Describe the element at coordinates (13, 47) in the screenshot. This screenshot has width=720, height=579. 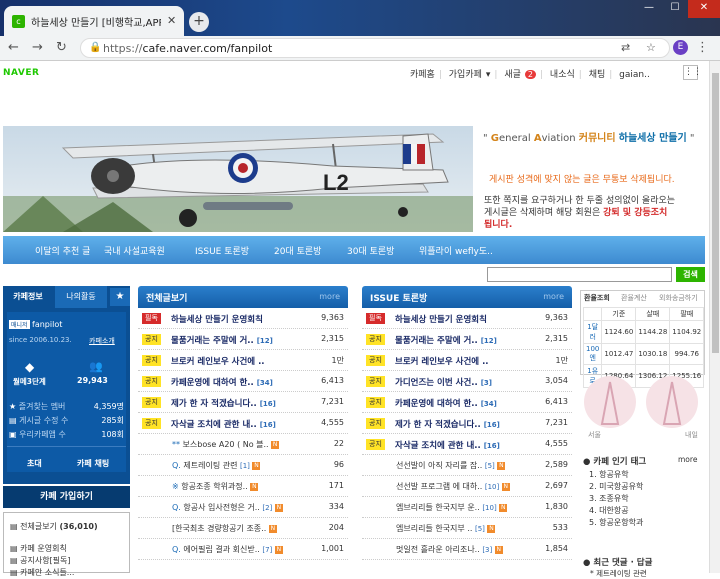
I see `back-arrow-icon: ←` at that location.